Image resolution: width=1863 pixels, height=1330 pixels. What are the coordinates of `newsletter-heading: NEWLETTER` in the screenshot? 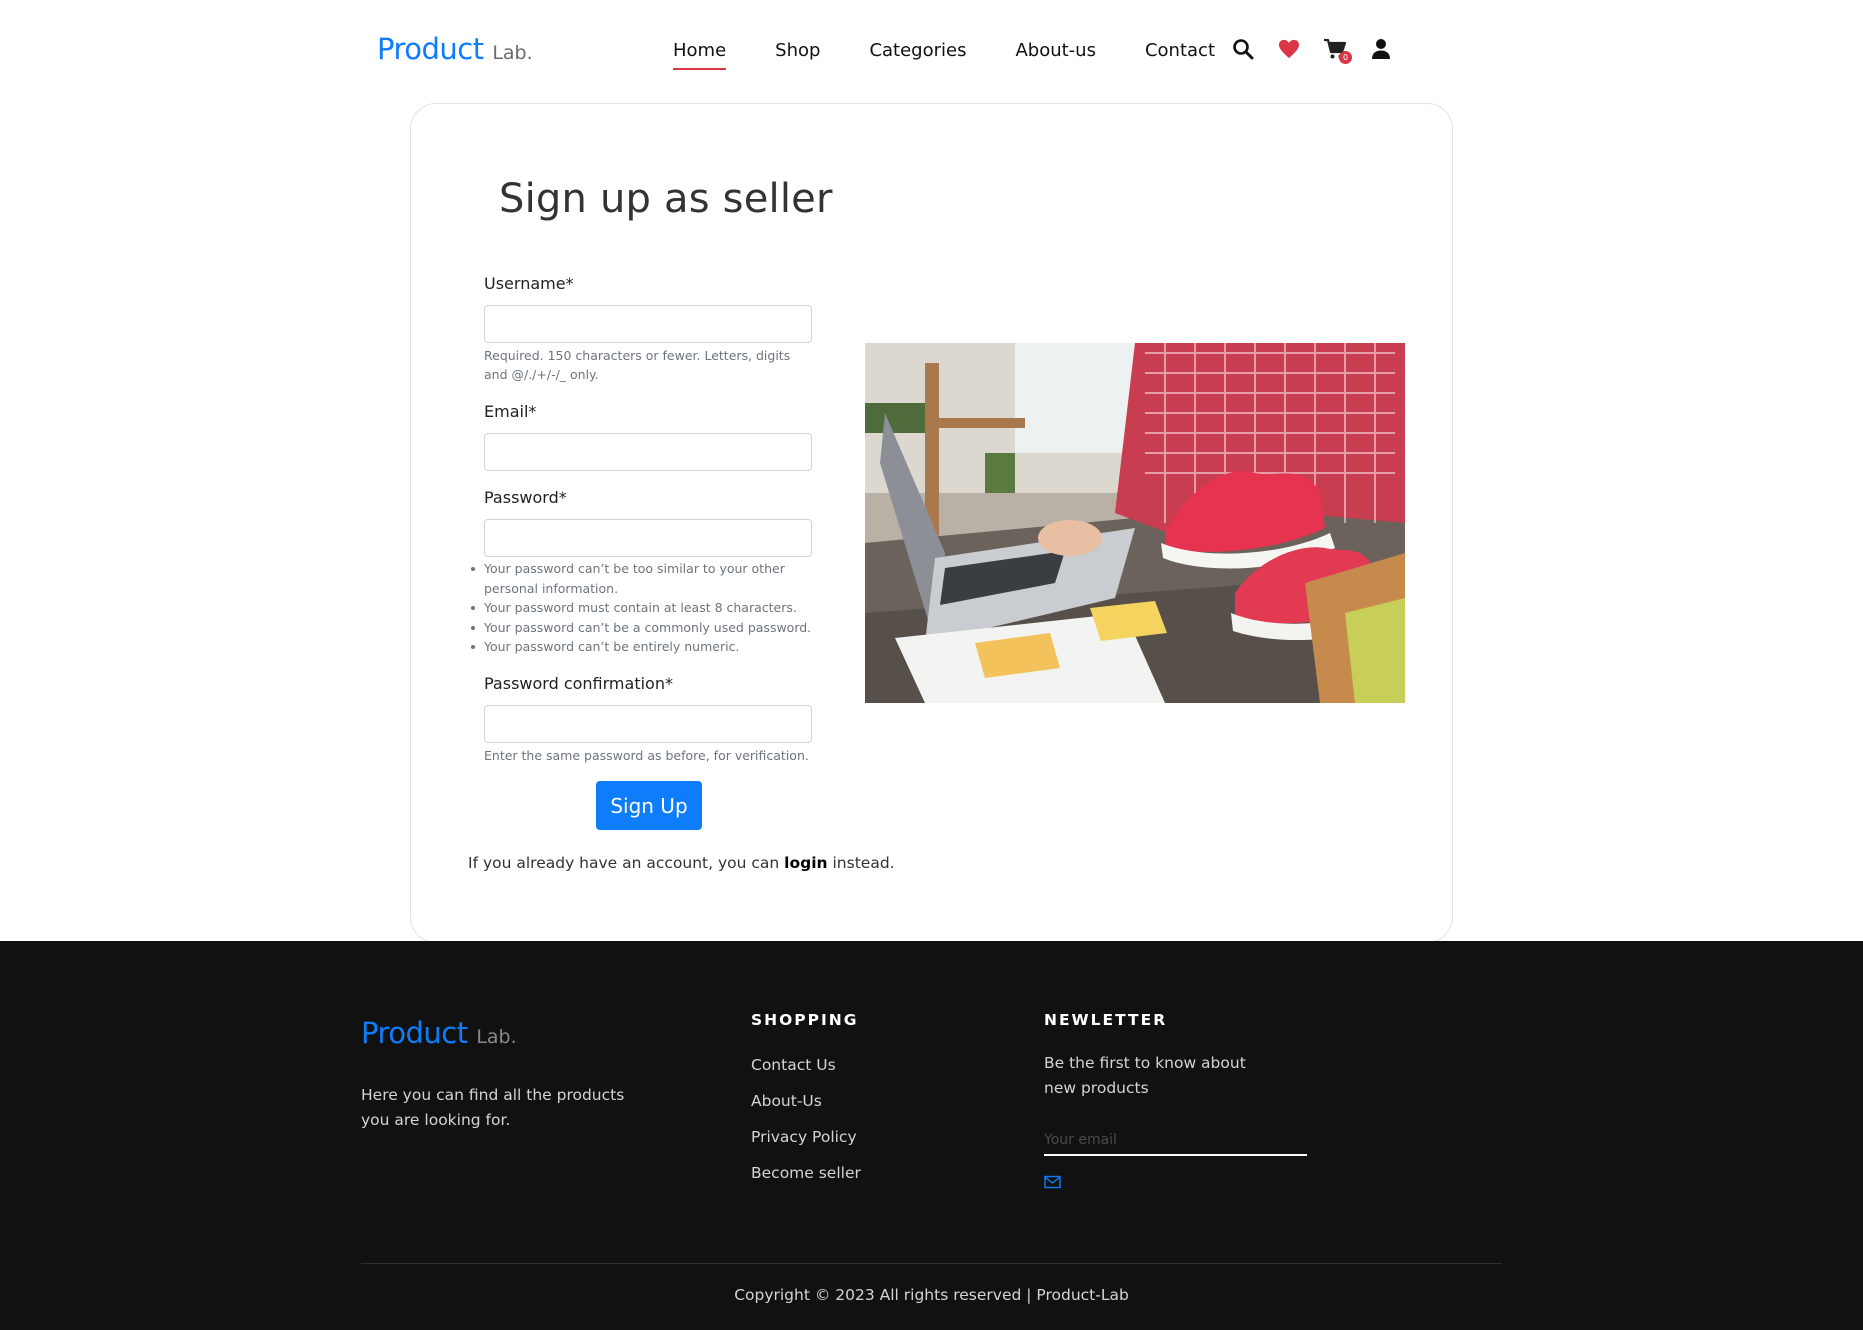 It's located at (1106, 1020).